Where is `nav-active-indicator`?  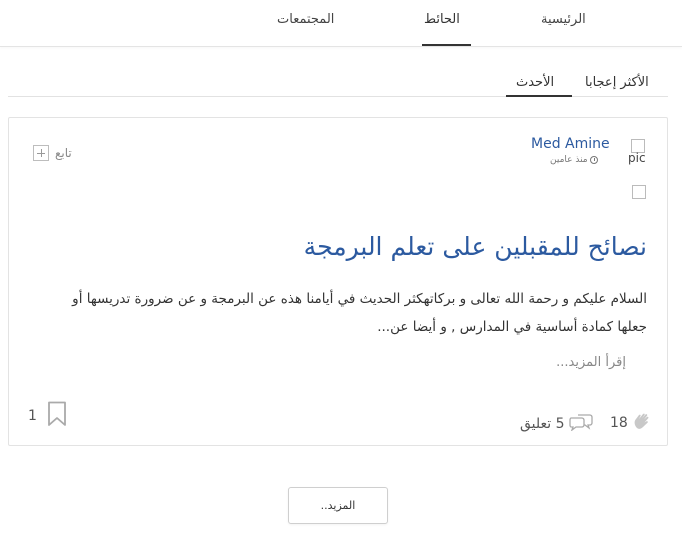 nav-active-indicator is located at coordinates (446, 45).